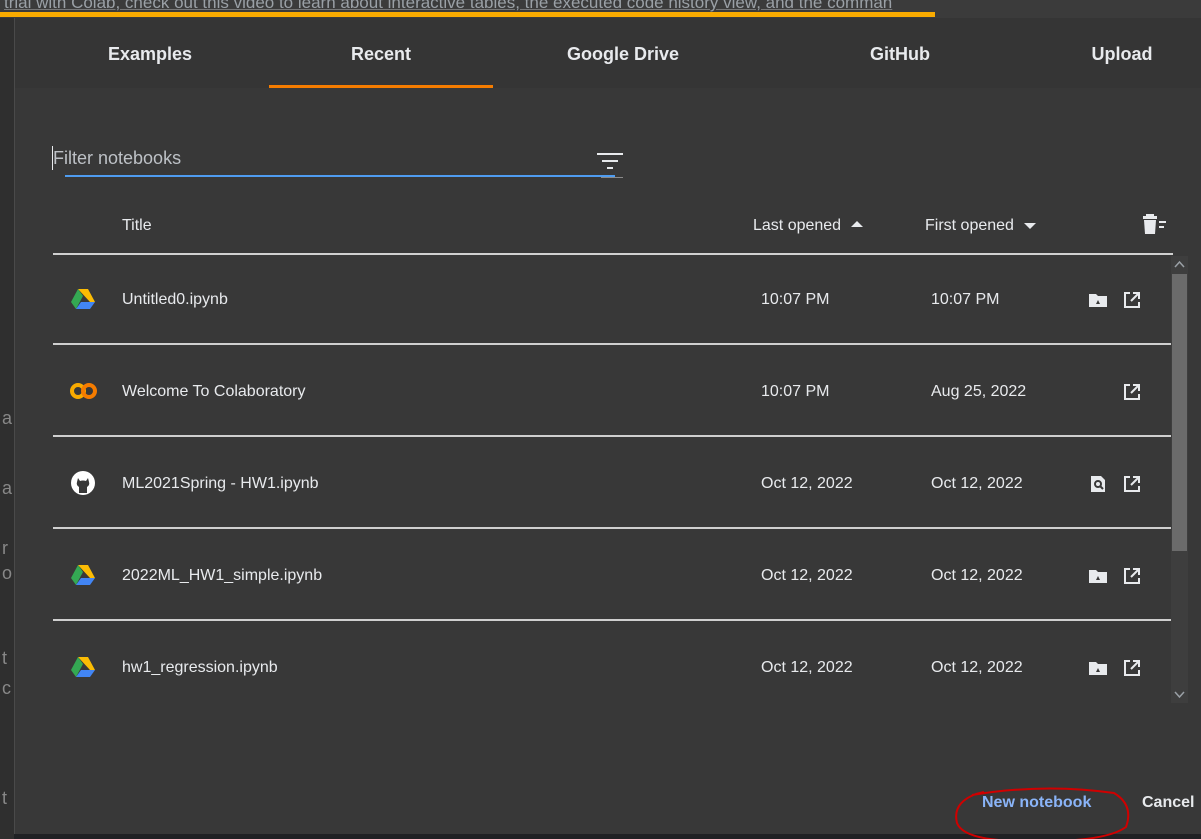 Image resolution: width=1201 pixels, height=839 pixels. Describe the element at coordinates (220, 483) in the screenshot. I see `notebook-title: ML2021Spring - HW1.ipynb` at that location.